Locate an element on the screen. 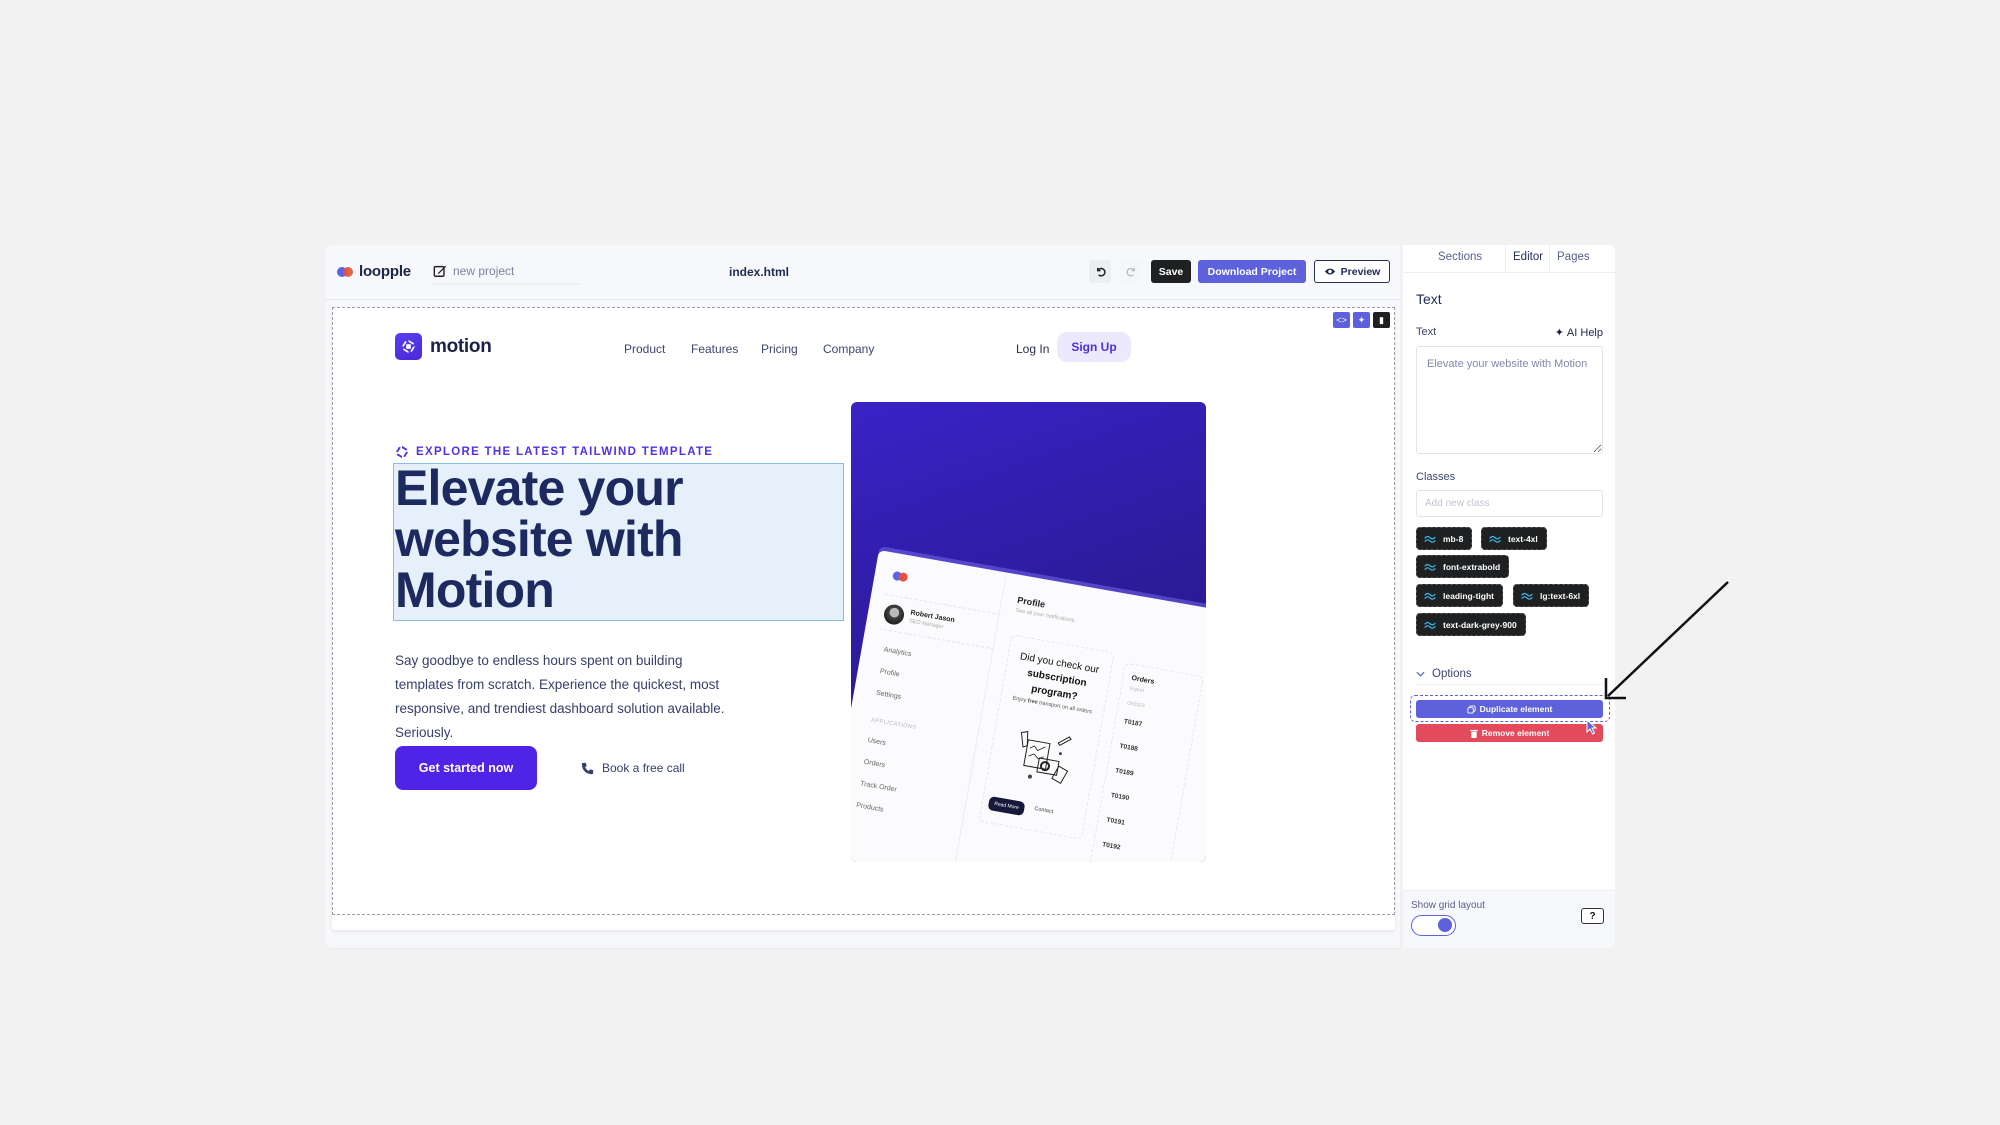 The width and height of the screenshot is (2000, 1125). view-code-button: <> is located at coordinates (1341, 320).